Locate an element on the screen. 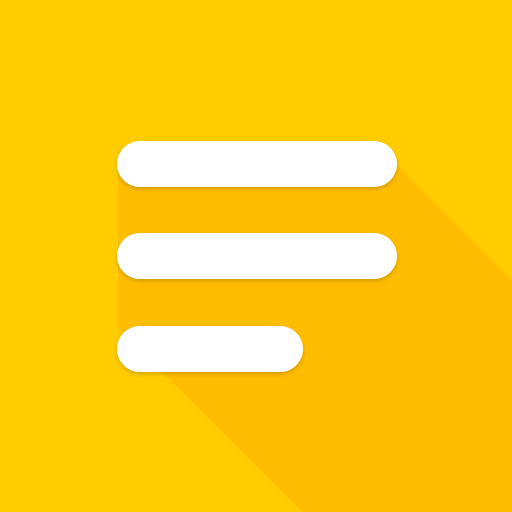  menu-line-middle is located at coordinates (257, 256).